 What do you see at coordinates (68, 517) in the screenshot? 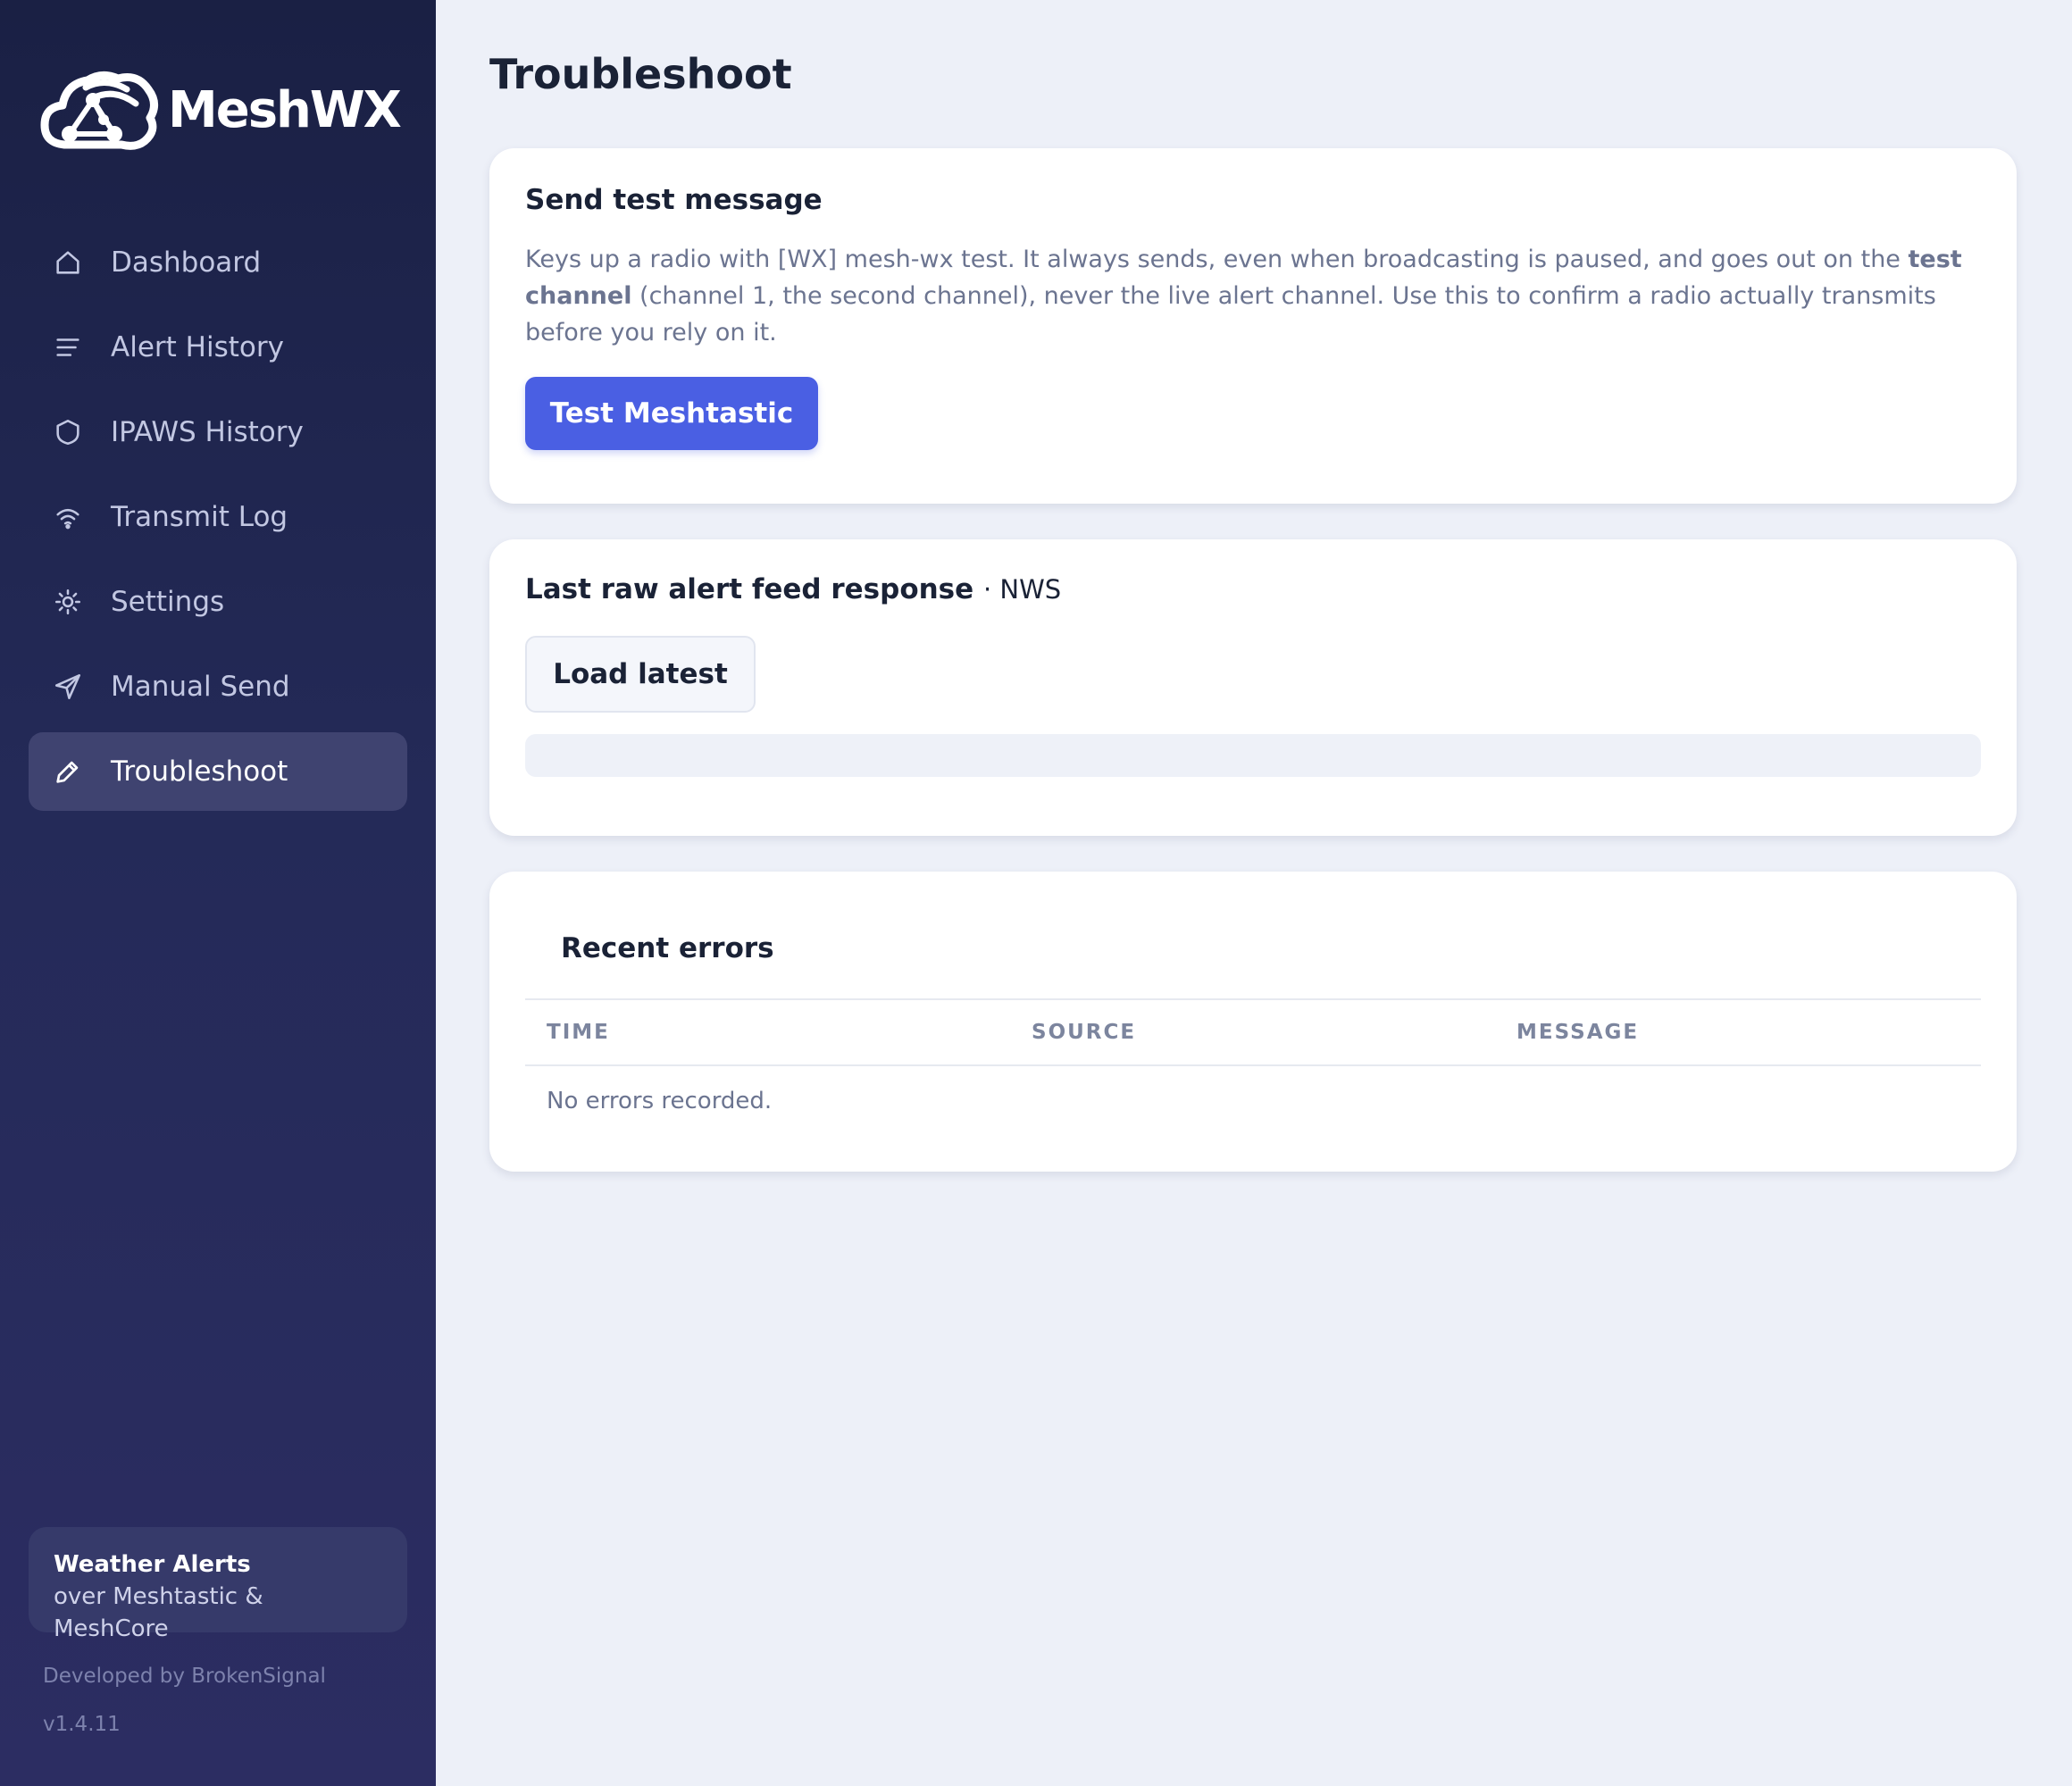
I see `wifi-icon` at bounding box center [68, 517].